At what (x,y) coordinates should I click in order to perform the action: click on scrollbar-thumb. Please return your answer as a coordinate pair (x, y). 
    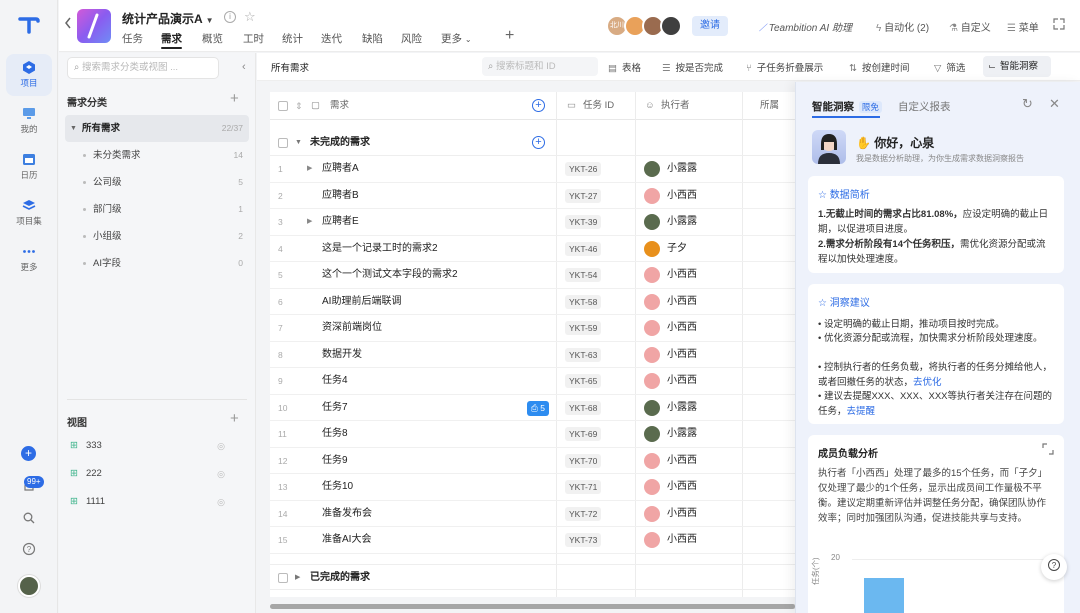
    Looking at the image, I should click on (532, 606).